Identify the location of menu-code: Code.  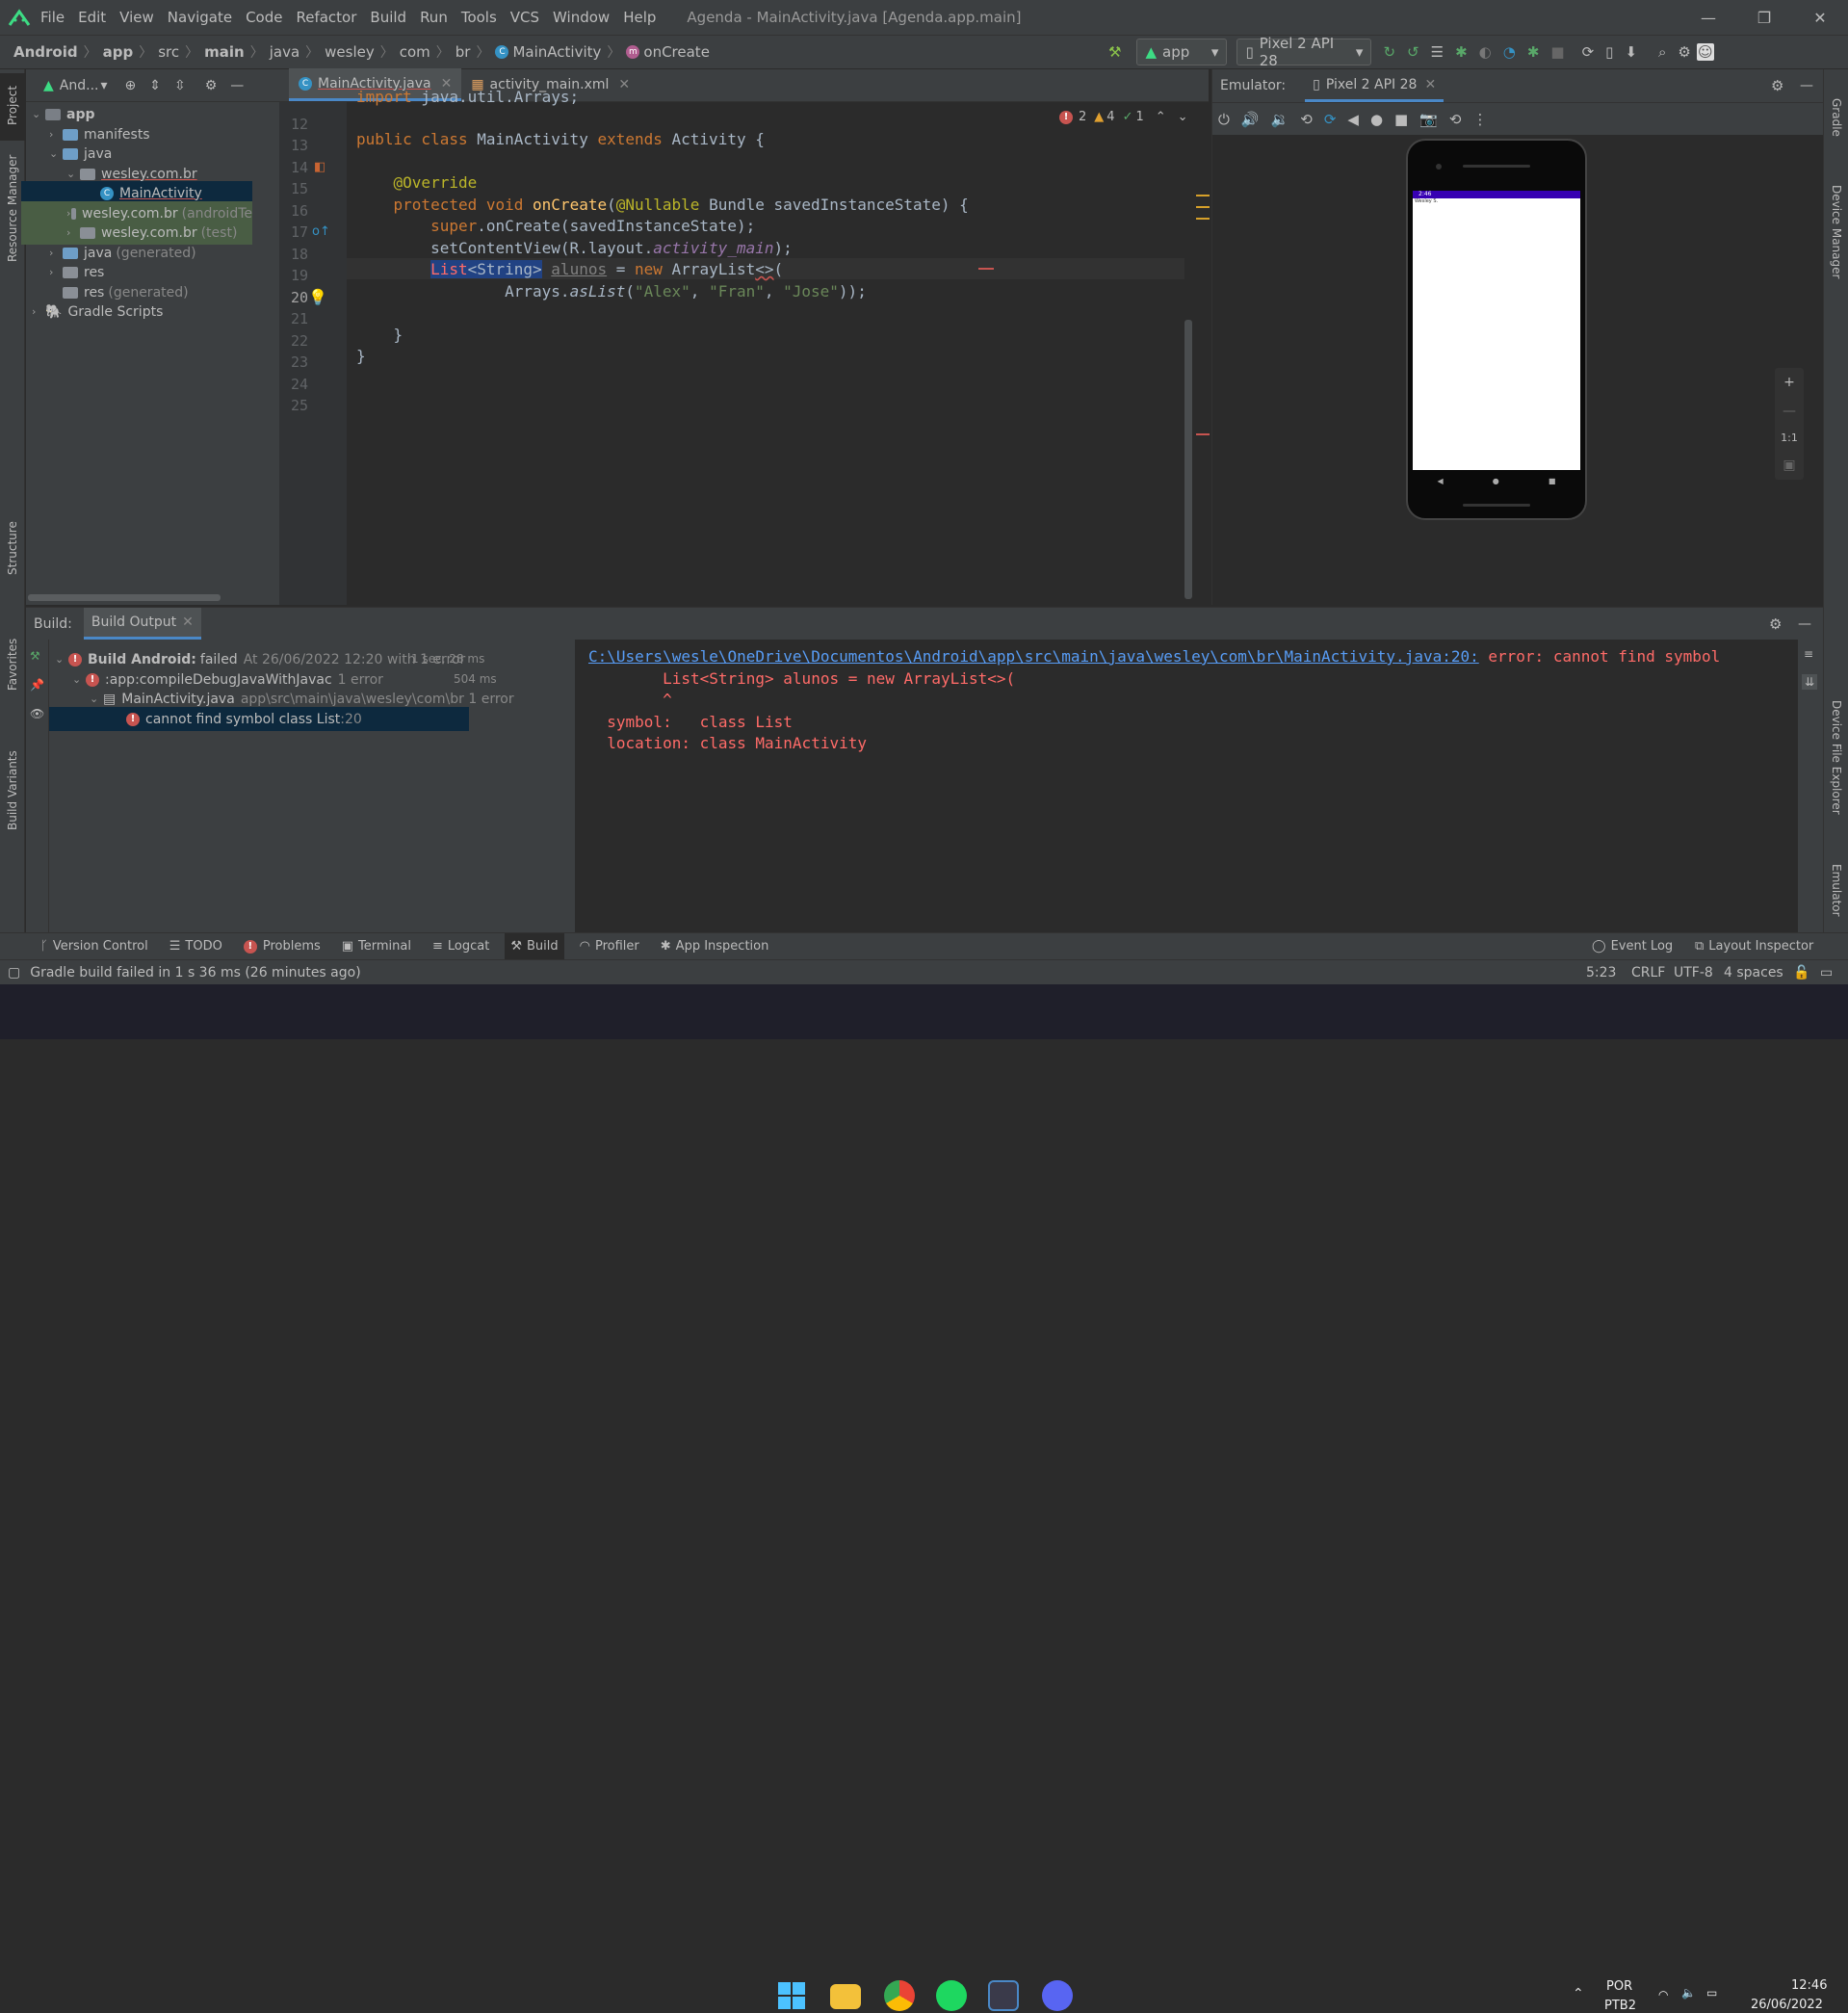
(264, 17).